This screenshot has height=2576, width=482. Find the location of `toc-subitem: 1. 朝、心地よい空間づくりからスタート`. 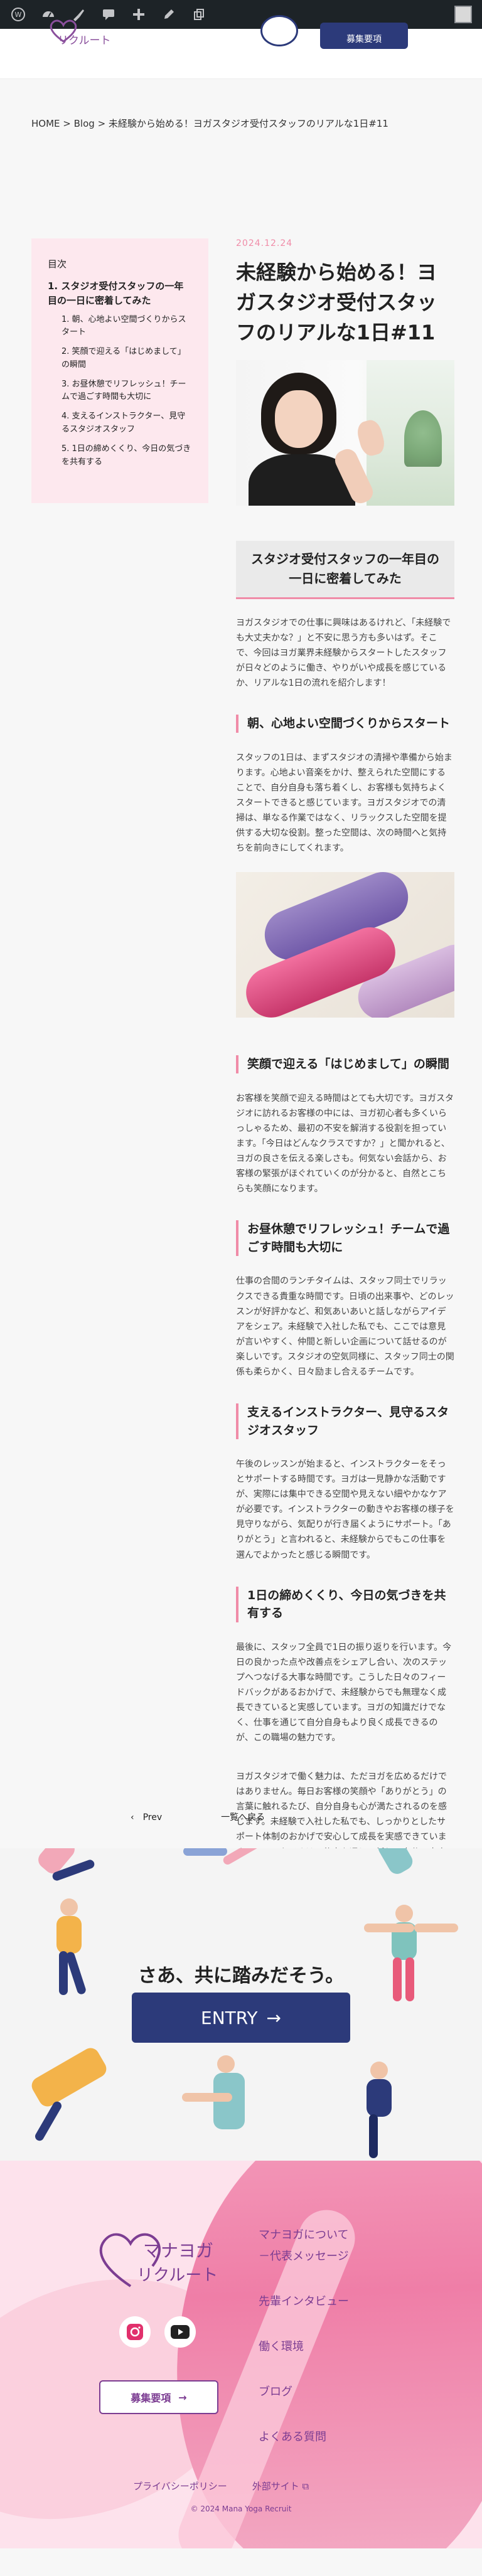

toc-subitem: 1. 朝、心地よい空間づくりからスタート is located at coordinates (120, 327).